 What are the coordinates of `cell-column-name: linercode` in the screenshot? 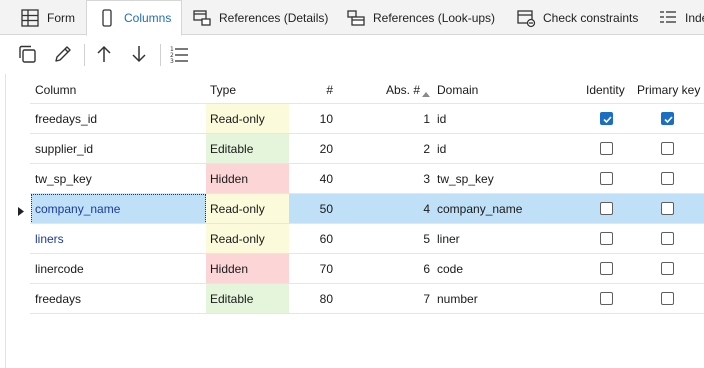 It's located at (118, 269).